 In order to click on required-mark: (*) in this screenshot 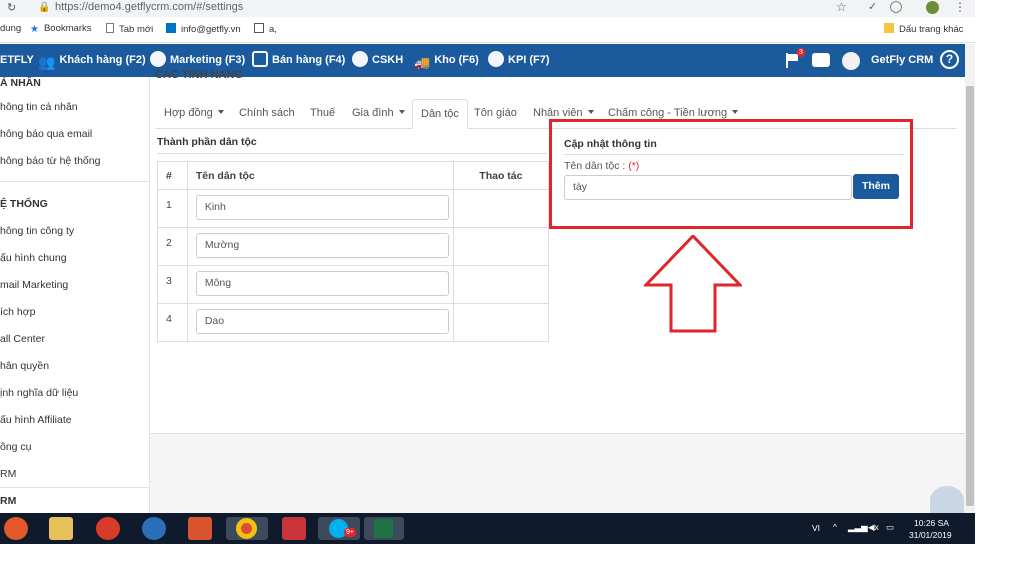, I will do `click(634, 166)`.